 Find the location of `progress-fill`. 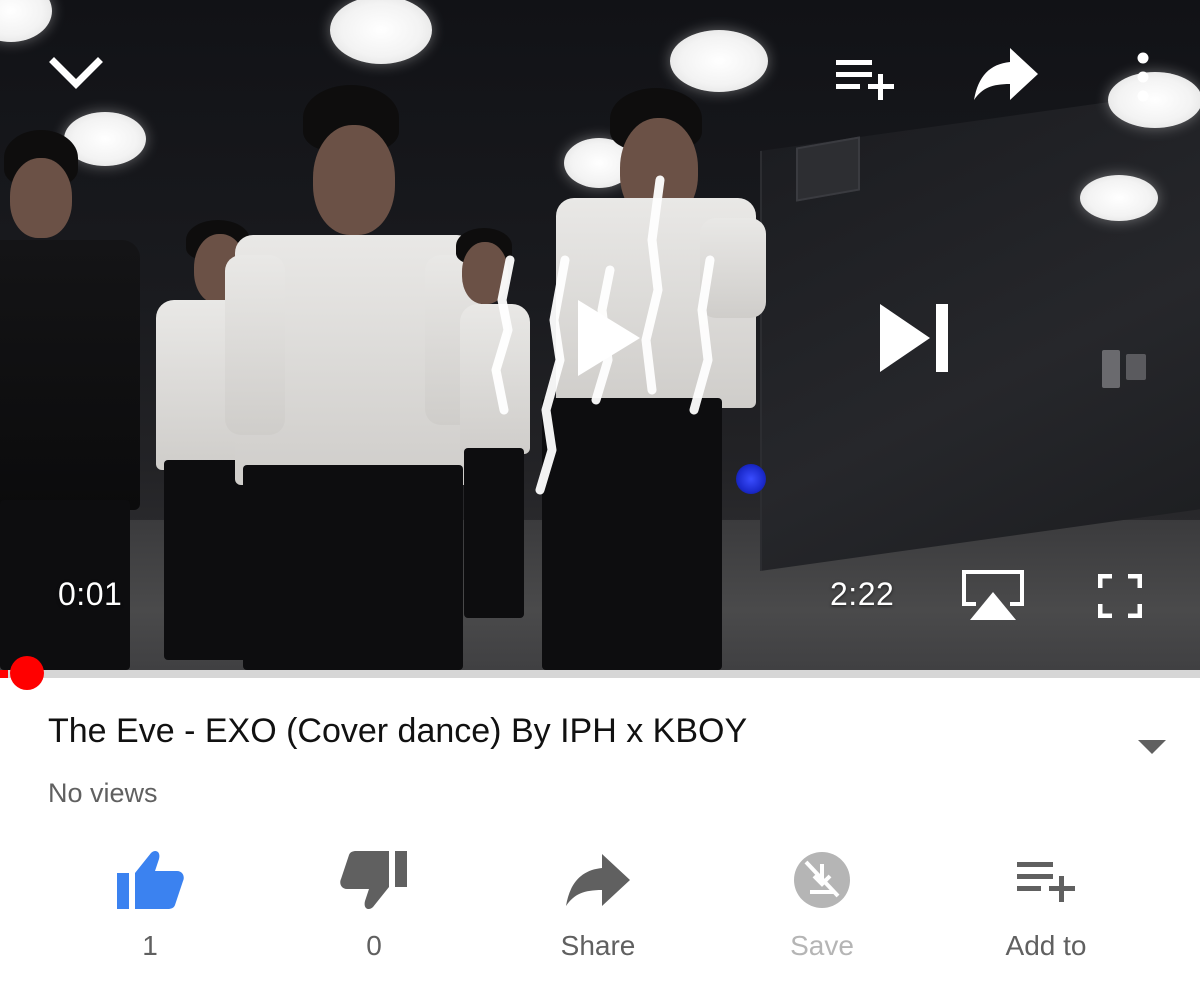

progress-fill is located at coordinates (4, 674).